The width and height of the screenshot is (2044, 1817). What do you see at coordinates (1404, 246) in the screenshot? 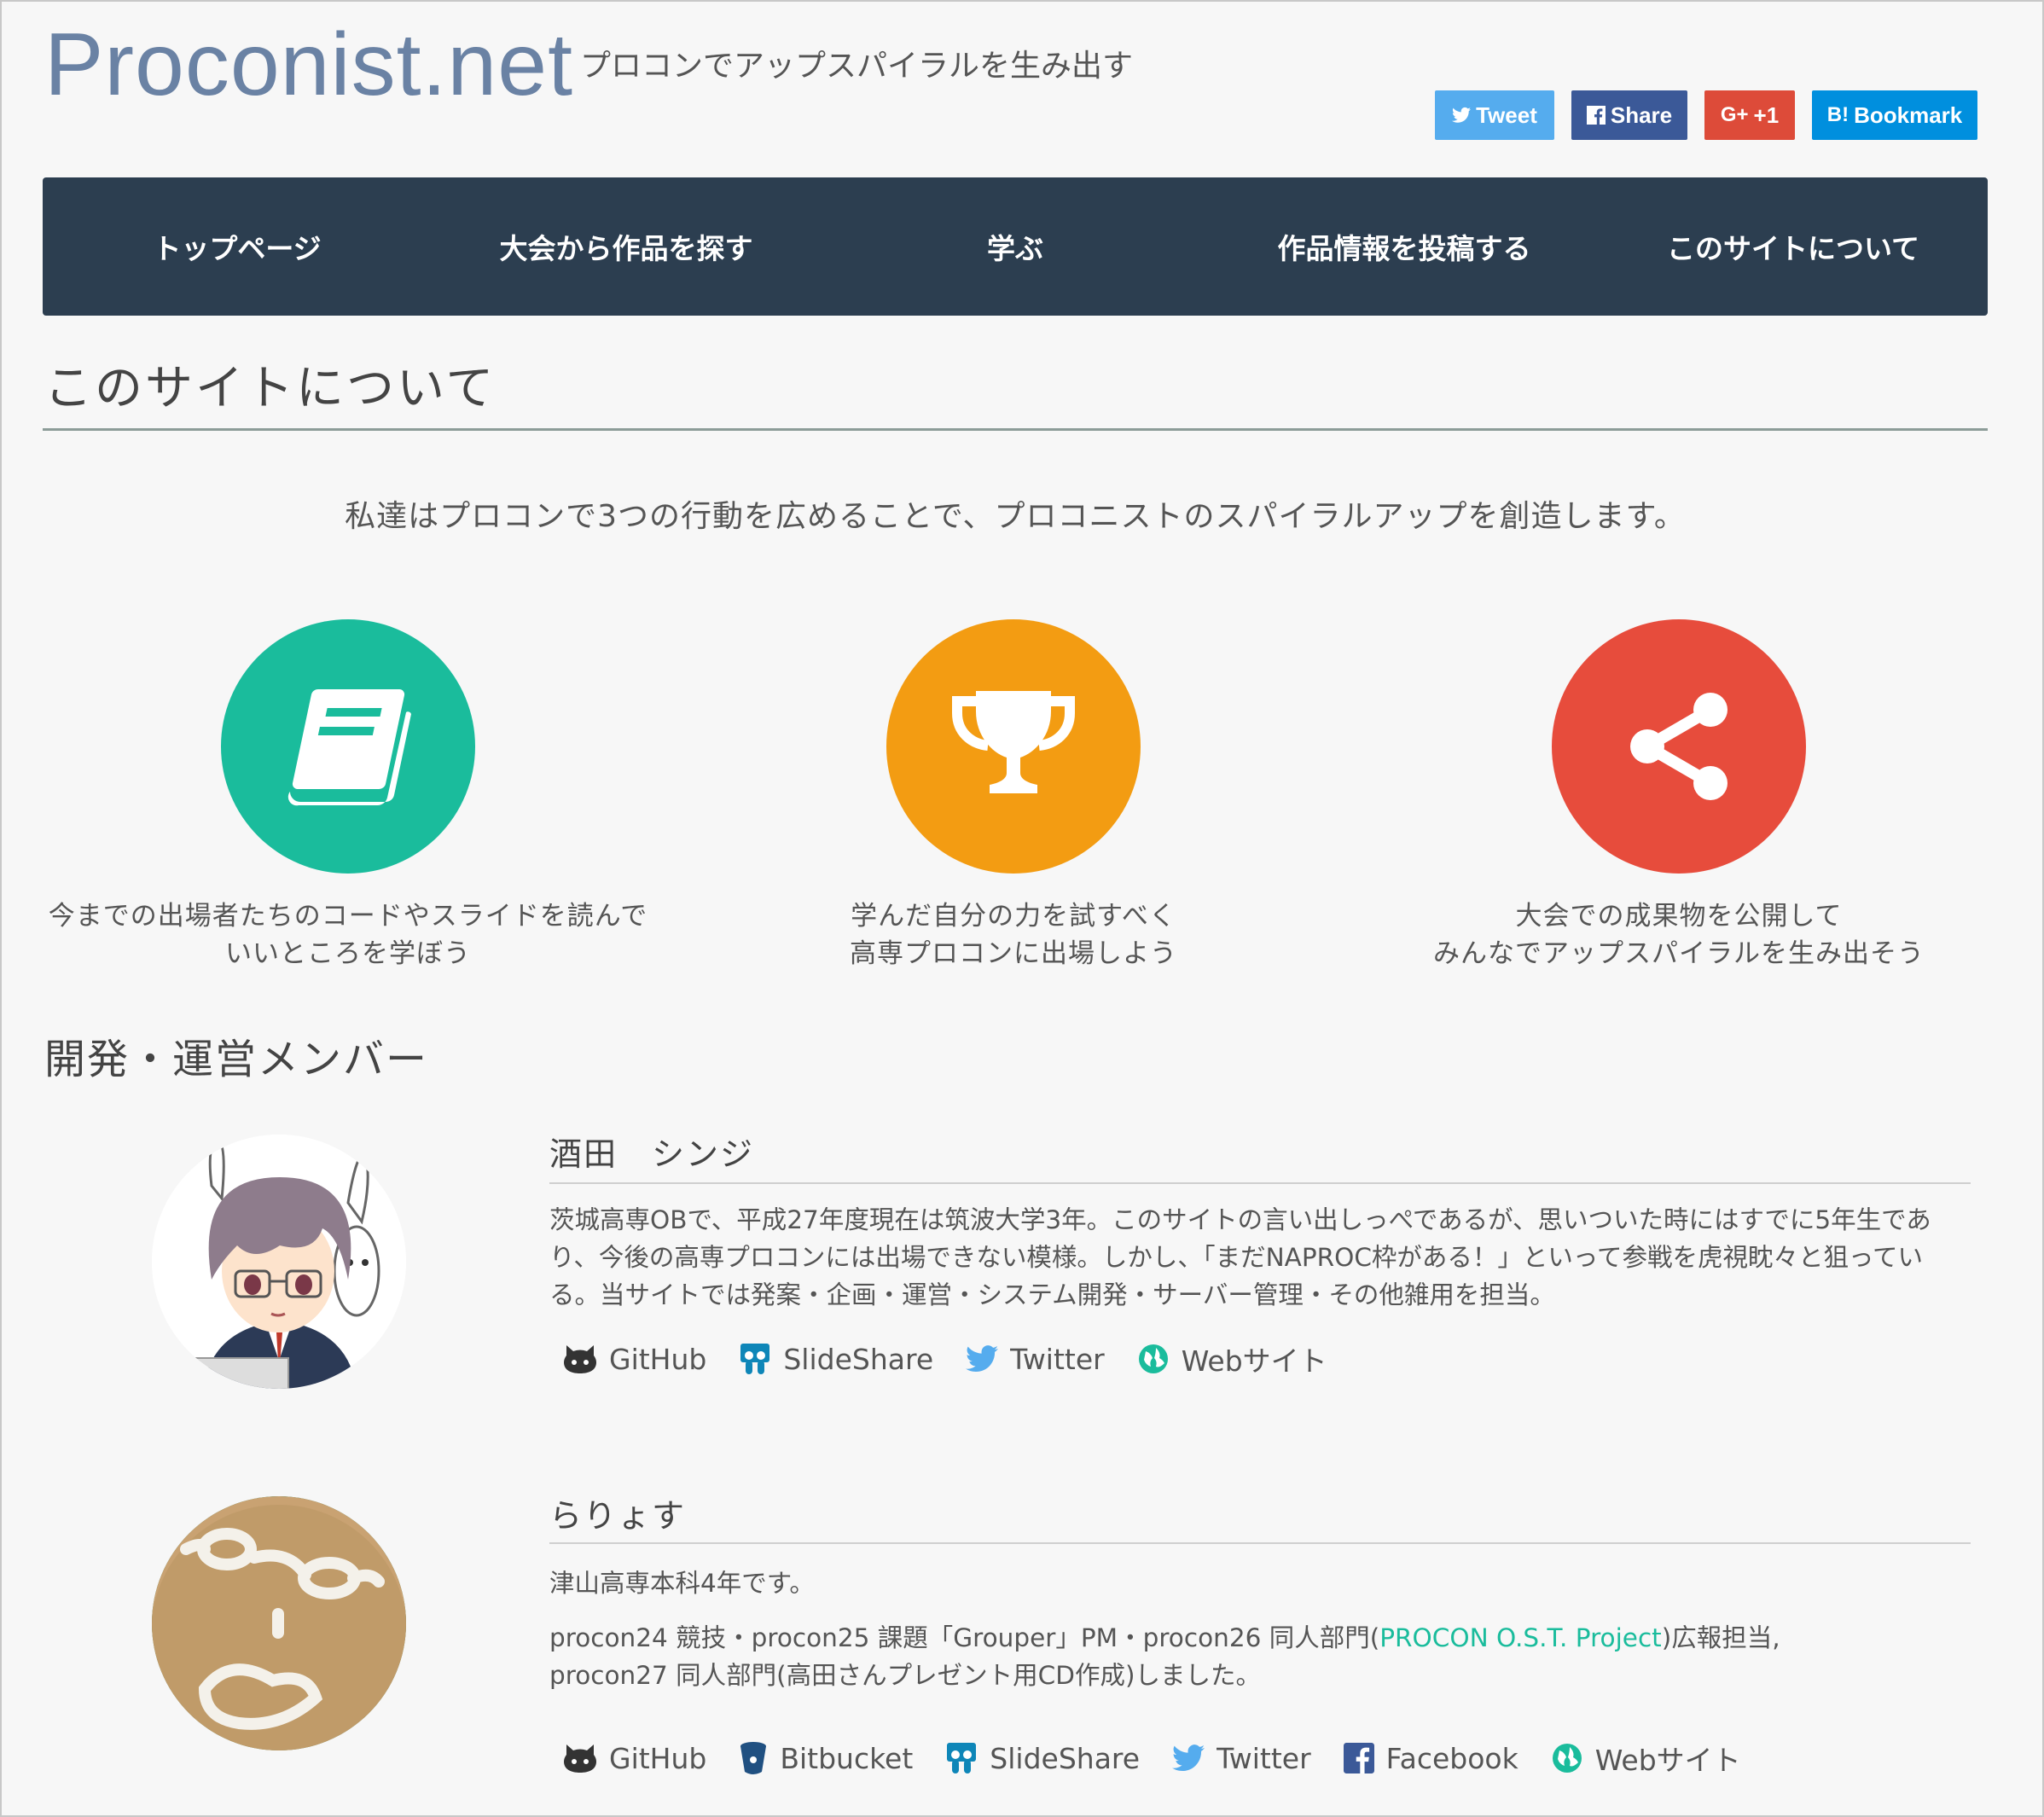
I see `nav-item-submit-work: 作品情報を投稿する` at bounding box center [1404, 246].